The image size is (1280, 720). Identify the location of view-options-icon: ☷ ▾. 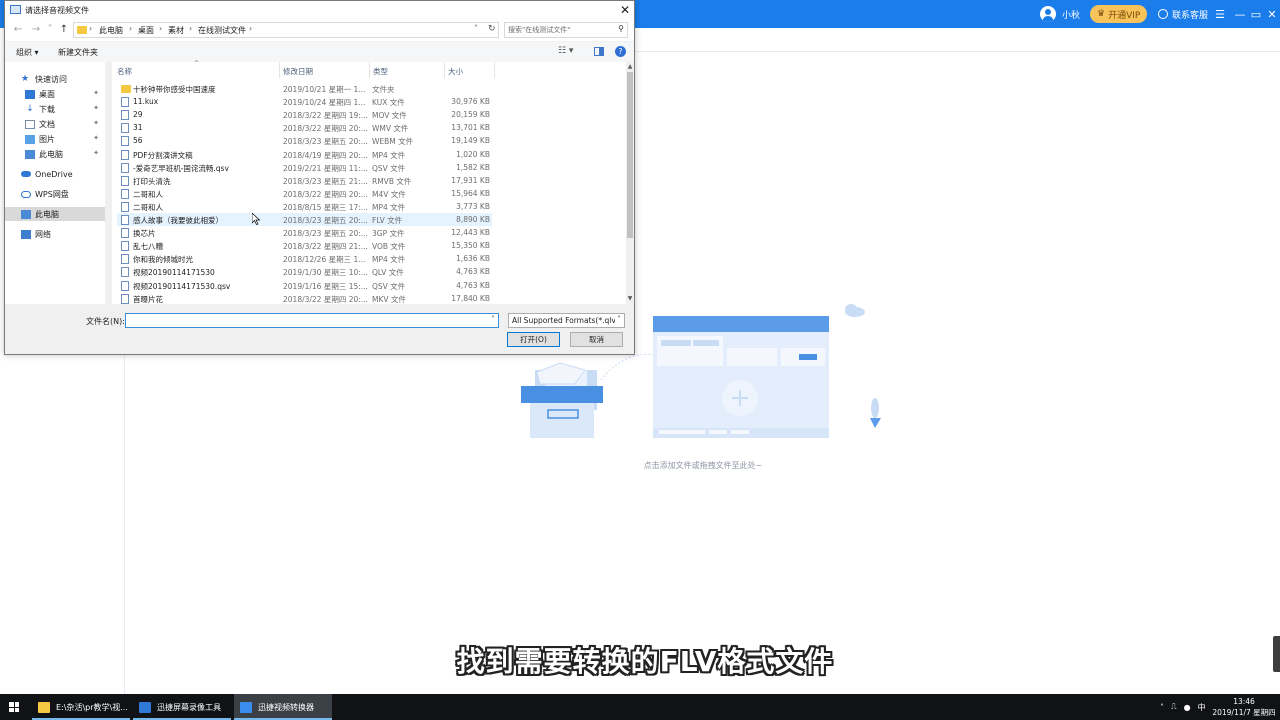
(565, 51).